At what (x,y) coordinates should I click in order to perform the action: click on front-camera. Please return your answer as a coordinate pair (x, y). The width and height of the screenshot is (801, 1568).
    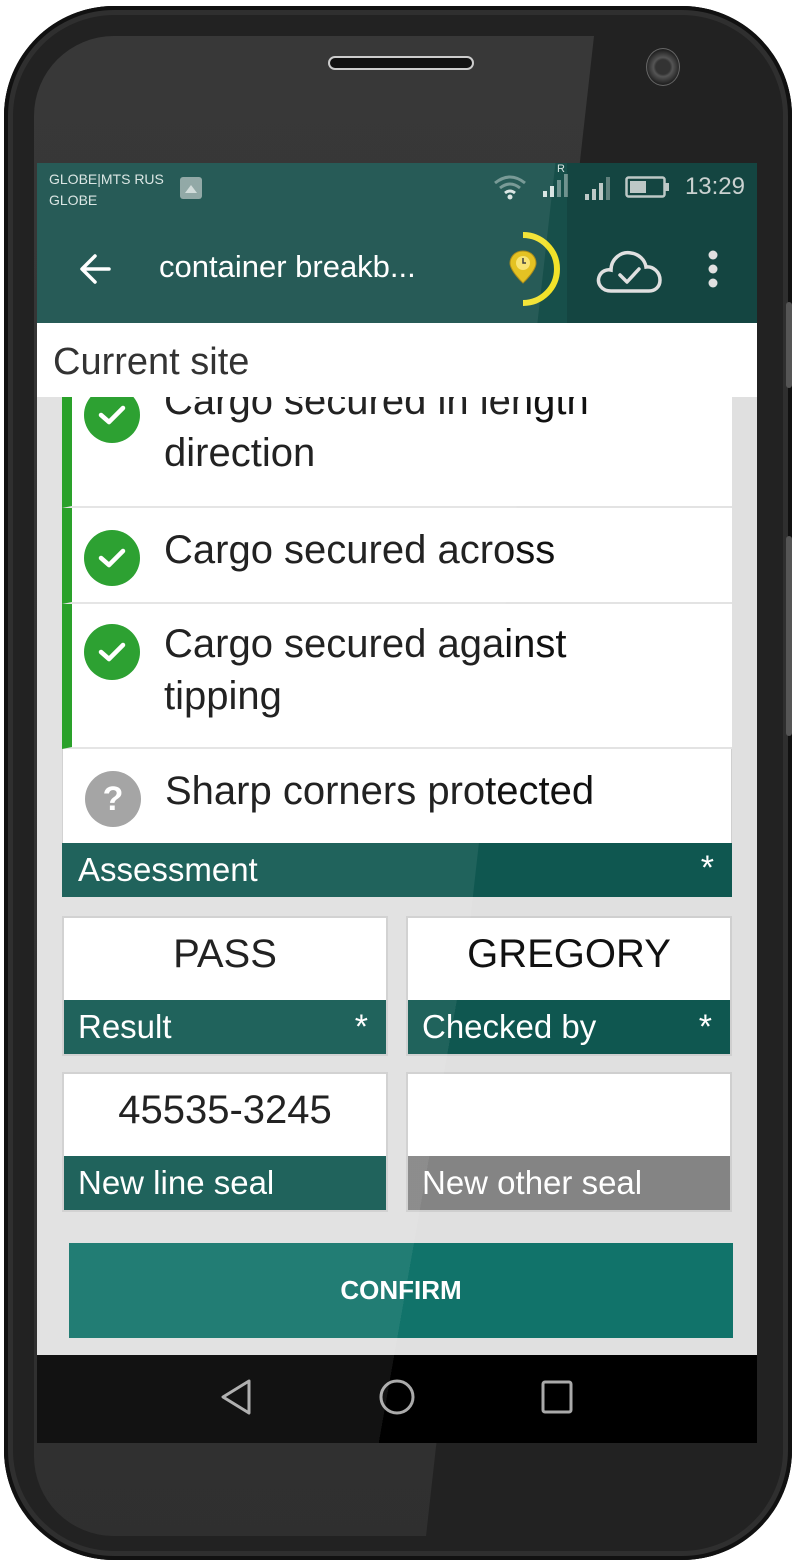
    Looking at the image, I should click on (663, 67).